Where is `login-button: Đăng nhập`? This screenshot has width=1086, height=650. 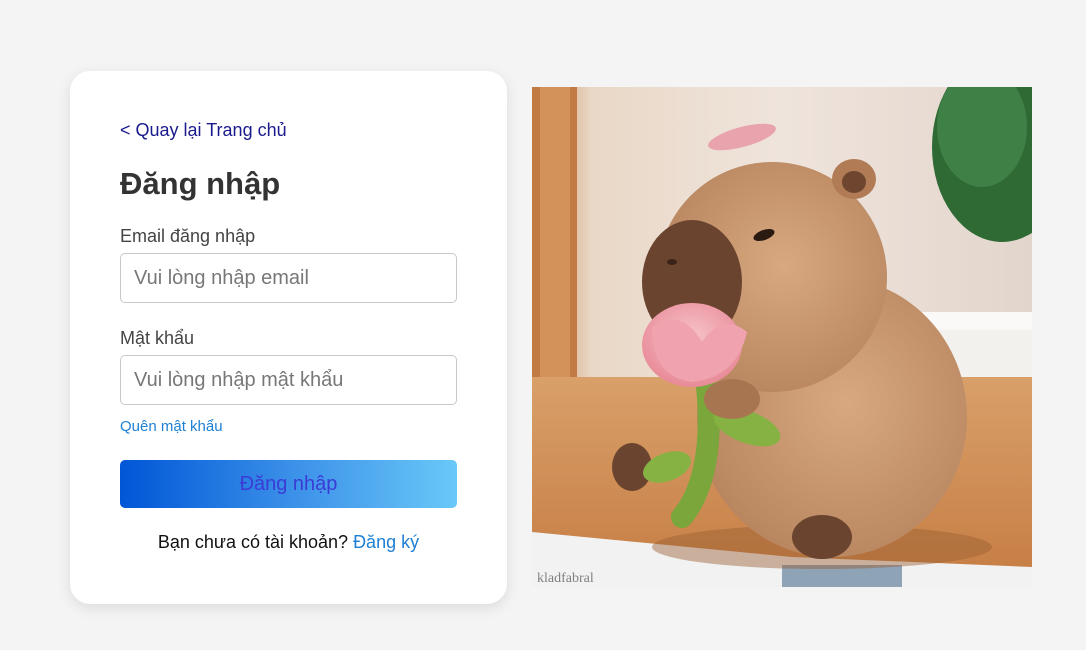
login-button: Đăng nhập is located at coordinates (288, 484).